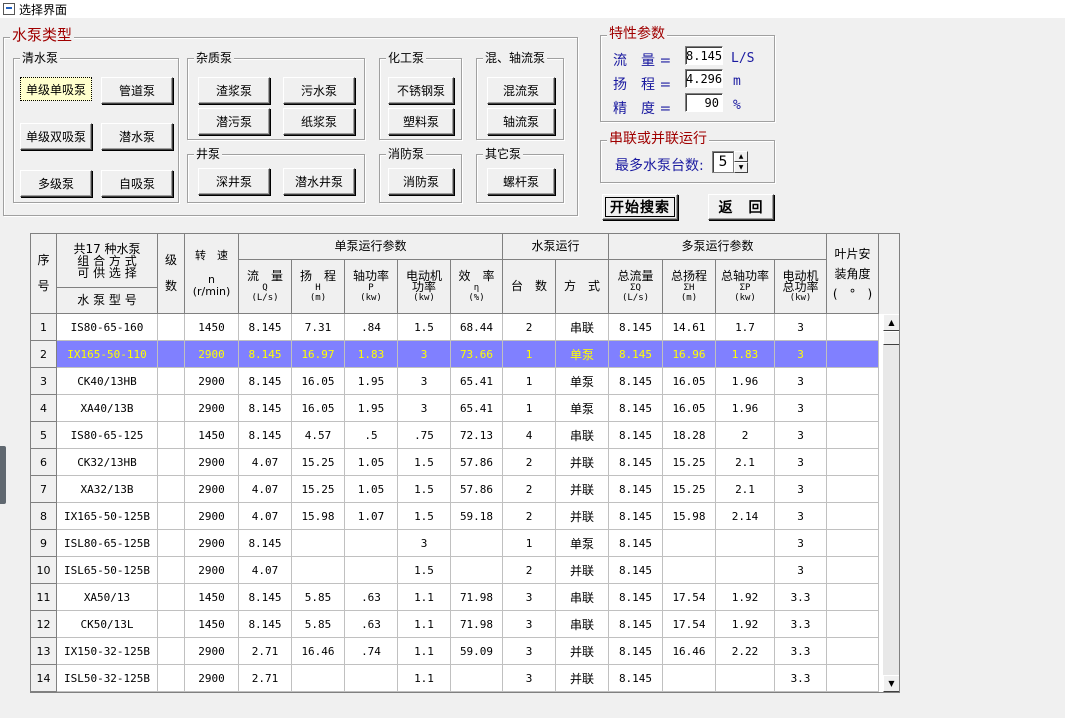 This screenshot has width=1065, height=718. Describe the element at coordinates (371, 678) in the screenshot. I see `cell-shaft` at that location.